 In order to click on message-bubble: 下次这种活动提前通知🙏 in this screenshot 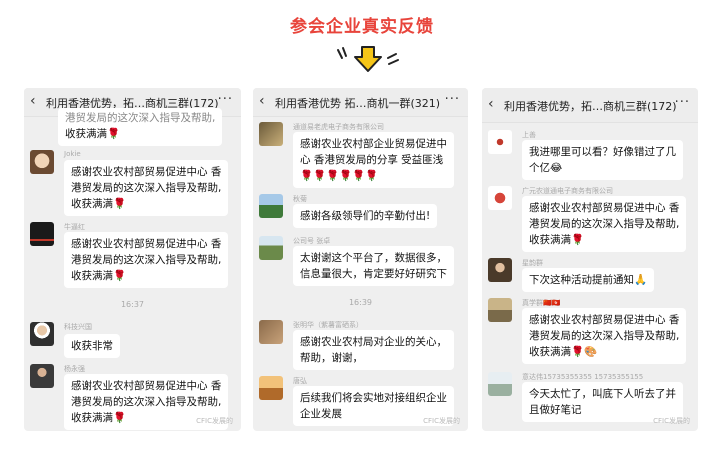, I will do `click(588, 280)`.